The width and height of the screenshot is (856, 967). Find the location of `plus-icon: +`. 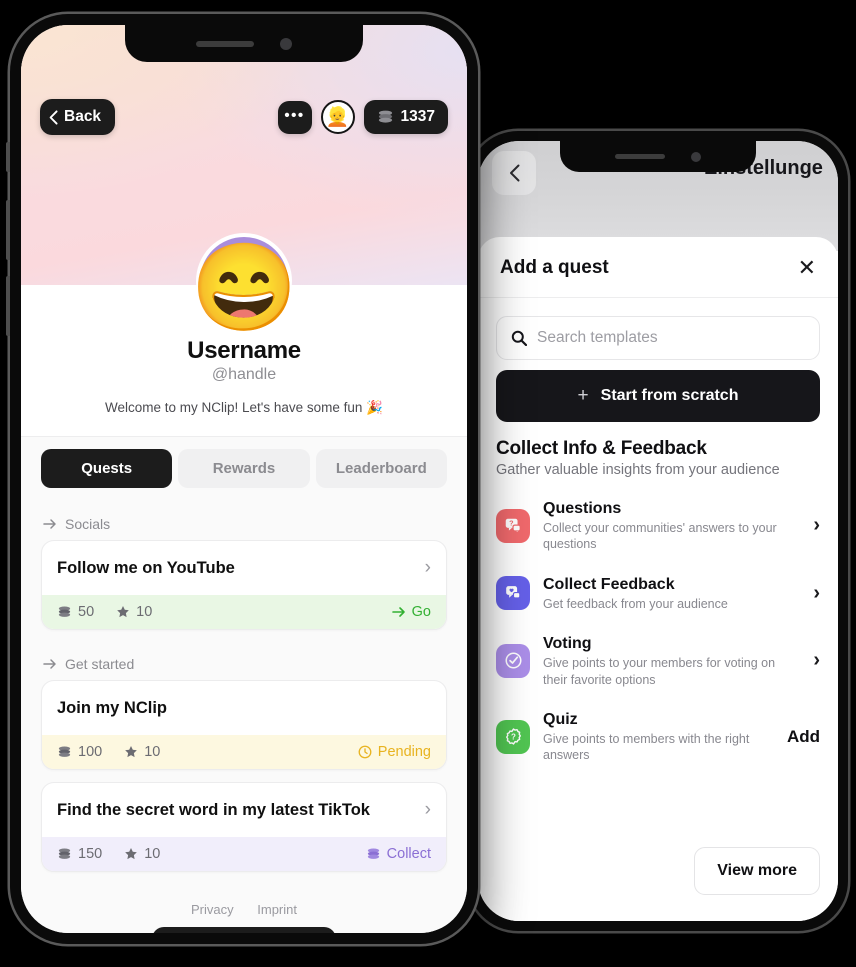

plus-icon: + is located at coordinates (583, 395).